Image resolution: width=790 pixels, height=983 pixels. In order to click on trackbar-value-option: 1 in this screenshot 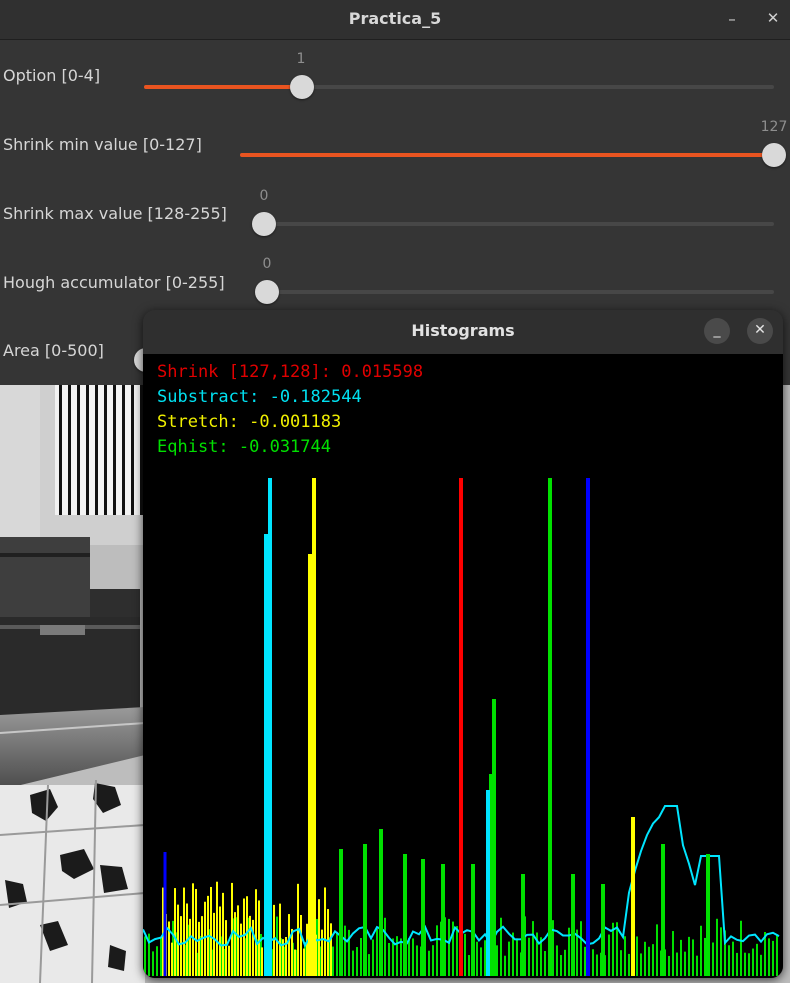, I will do `click(301, 59)`.